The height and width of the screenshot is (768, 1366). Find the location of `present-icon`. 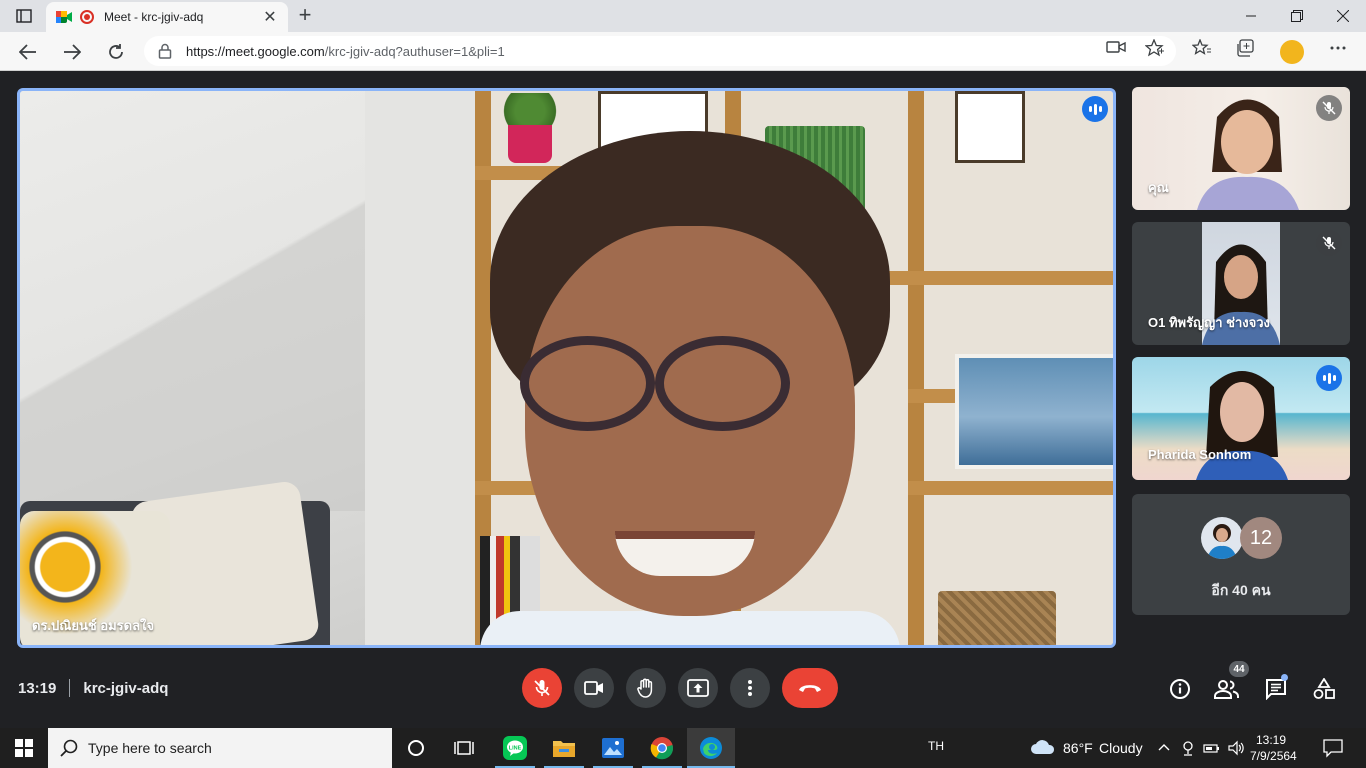

present-icon is located at coordinates (698, 688).